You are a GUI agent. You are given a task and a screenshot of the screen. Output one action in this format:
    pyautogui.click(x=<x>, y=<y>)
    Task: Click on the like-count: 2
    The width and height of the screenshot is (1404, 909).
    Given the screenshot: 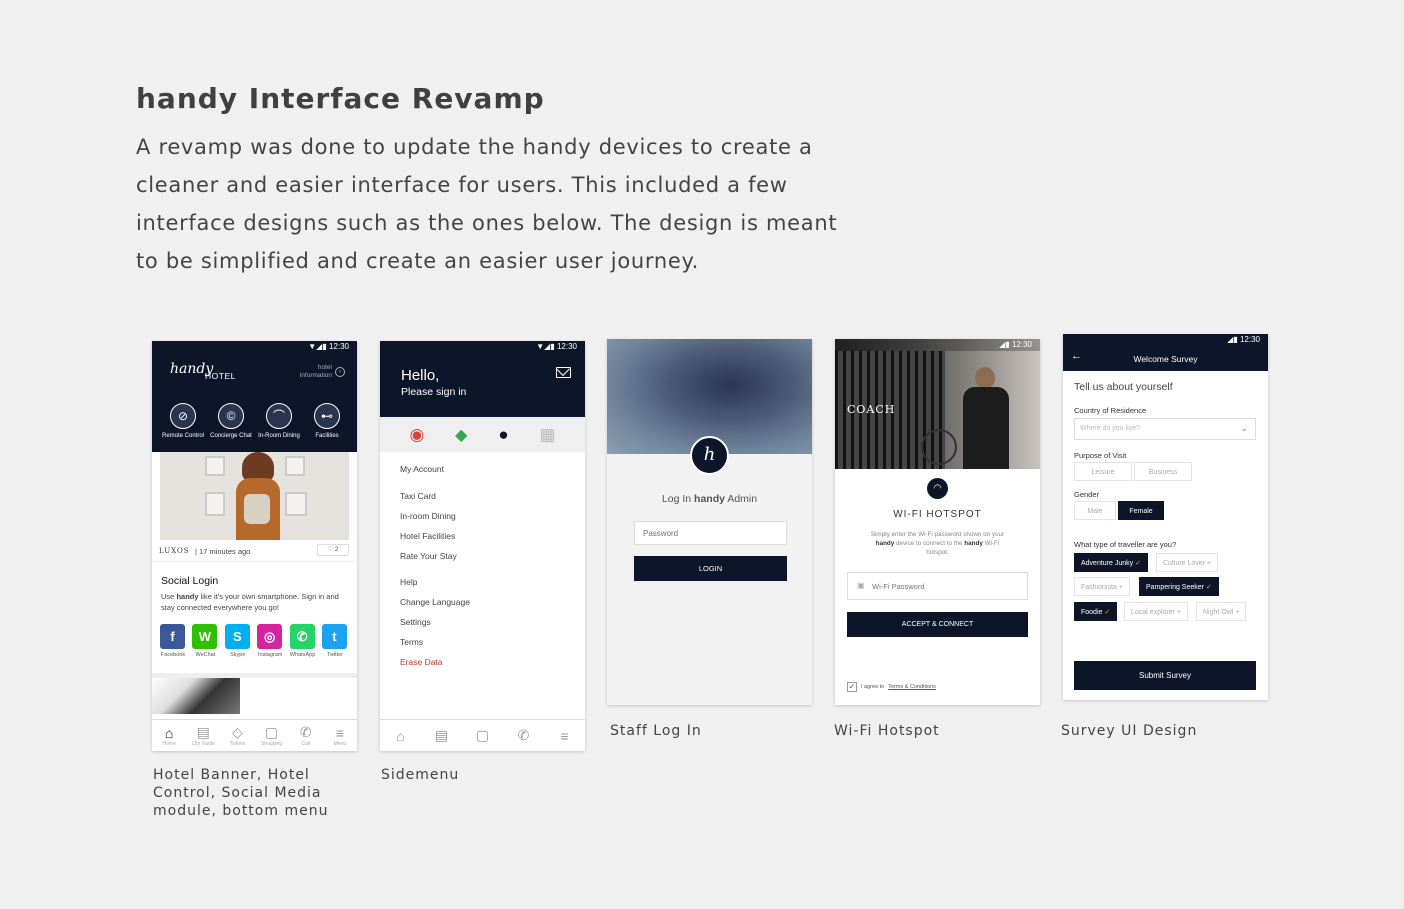 What is the action you would take?
    pyautogui.click(x=336, y=550)
    